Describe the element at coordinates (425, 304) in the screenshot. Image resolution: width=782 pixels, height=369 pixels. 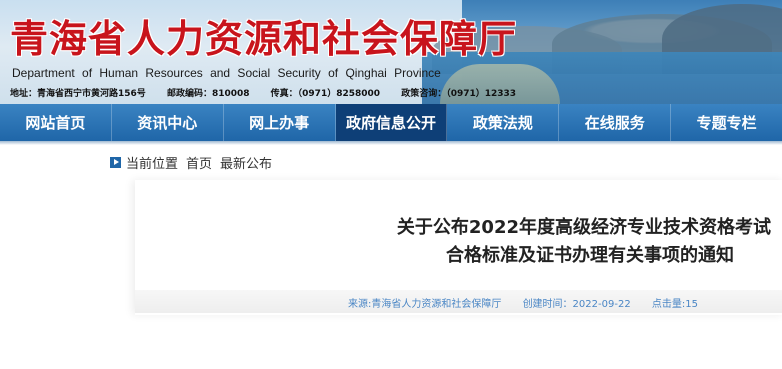
I see `article-source: 来源:青海省人力资源和社会保障厅` at that location.